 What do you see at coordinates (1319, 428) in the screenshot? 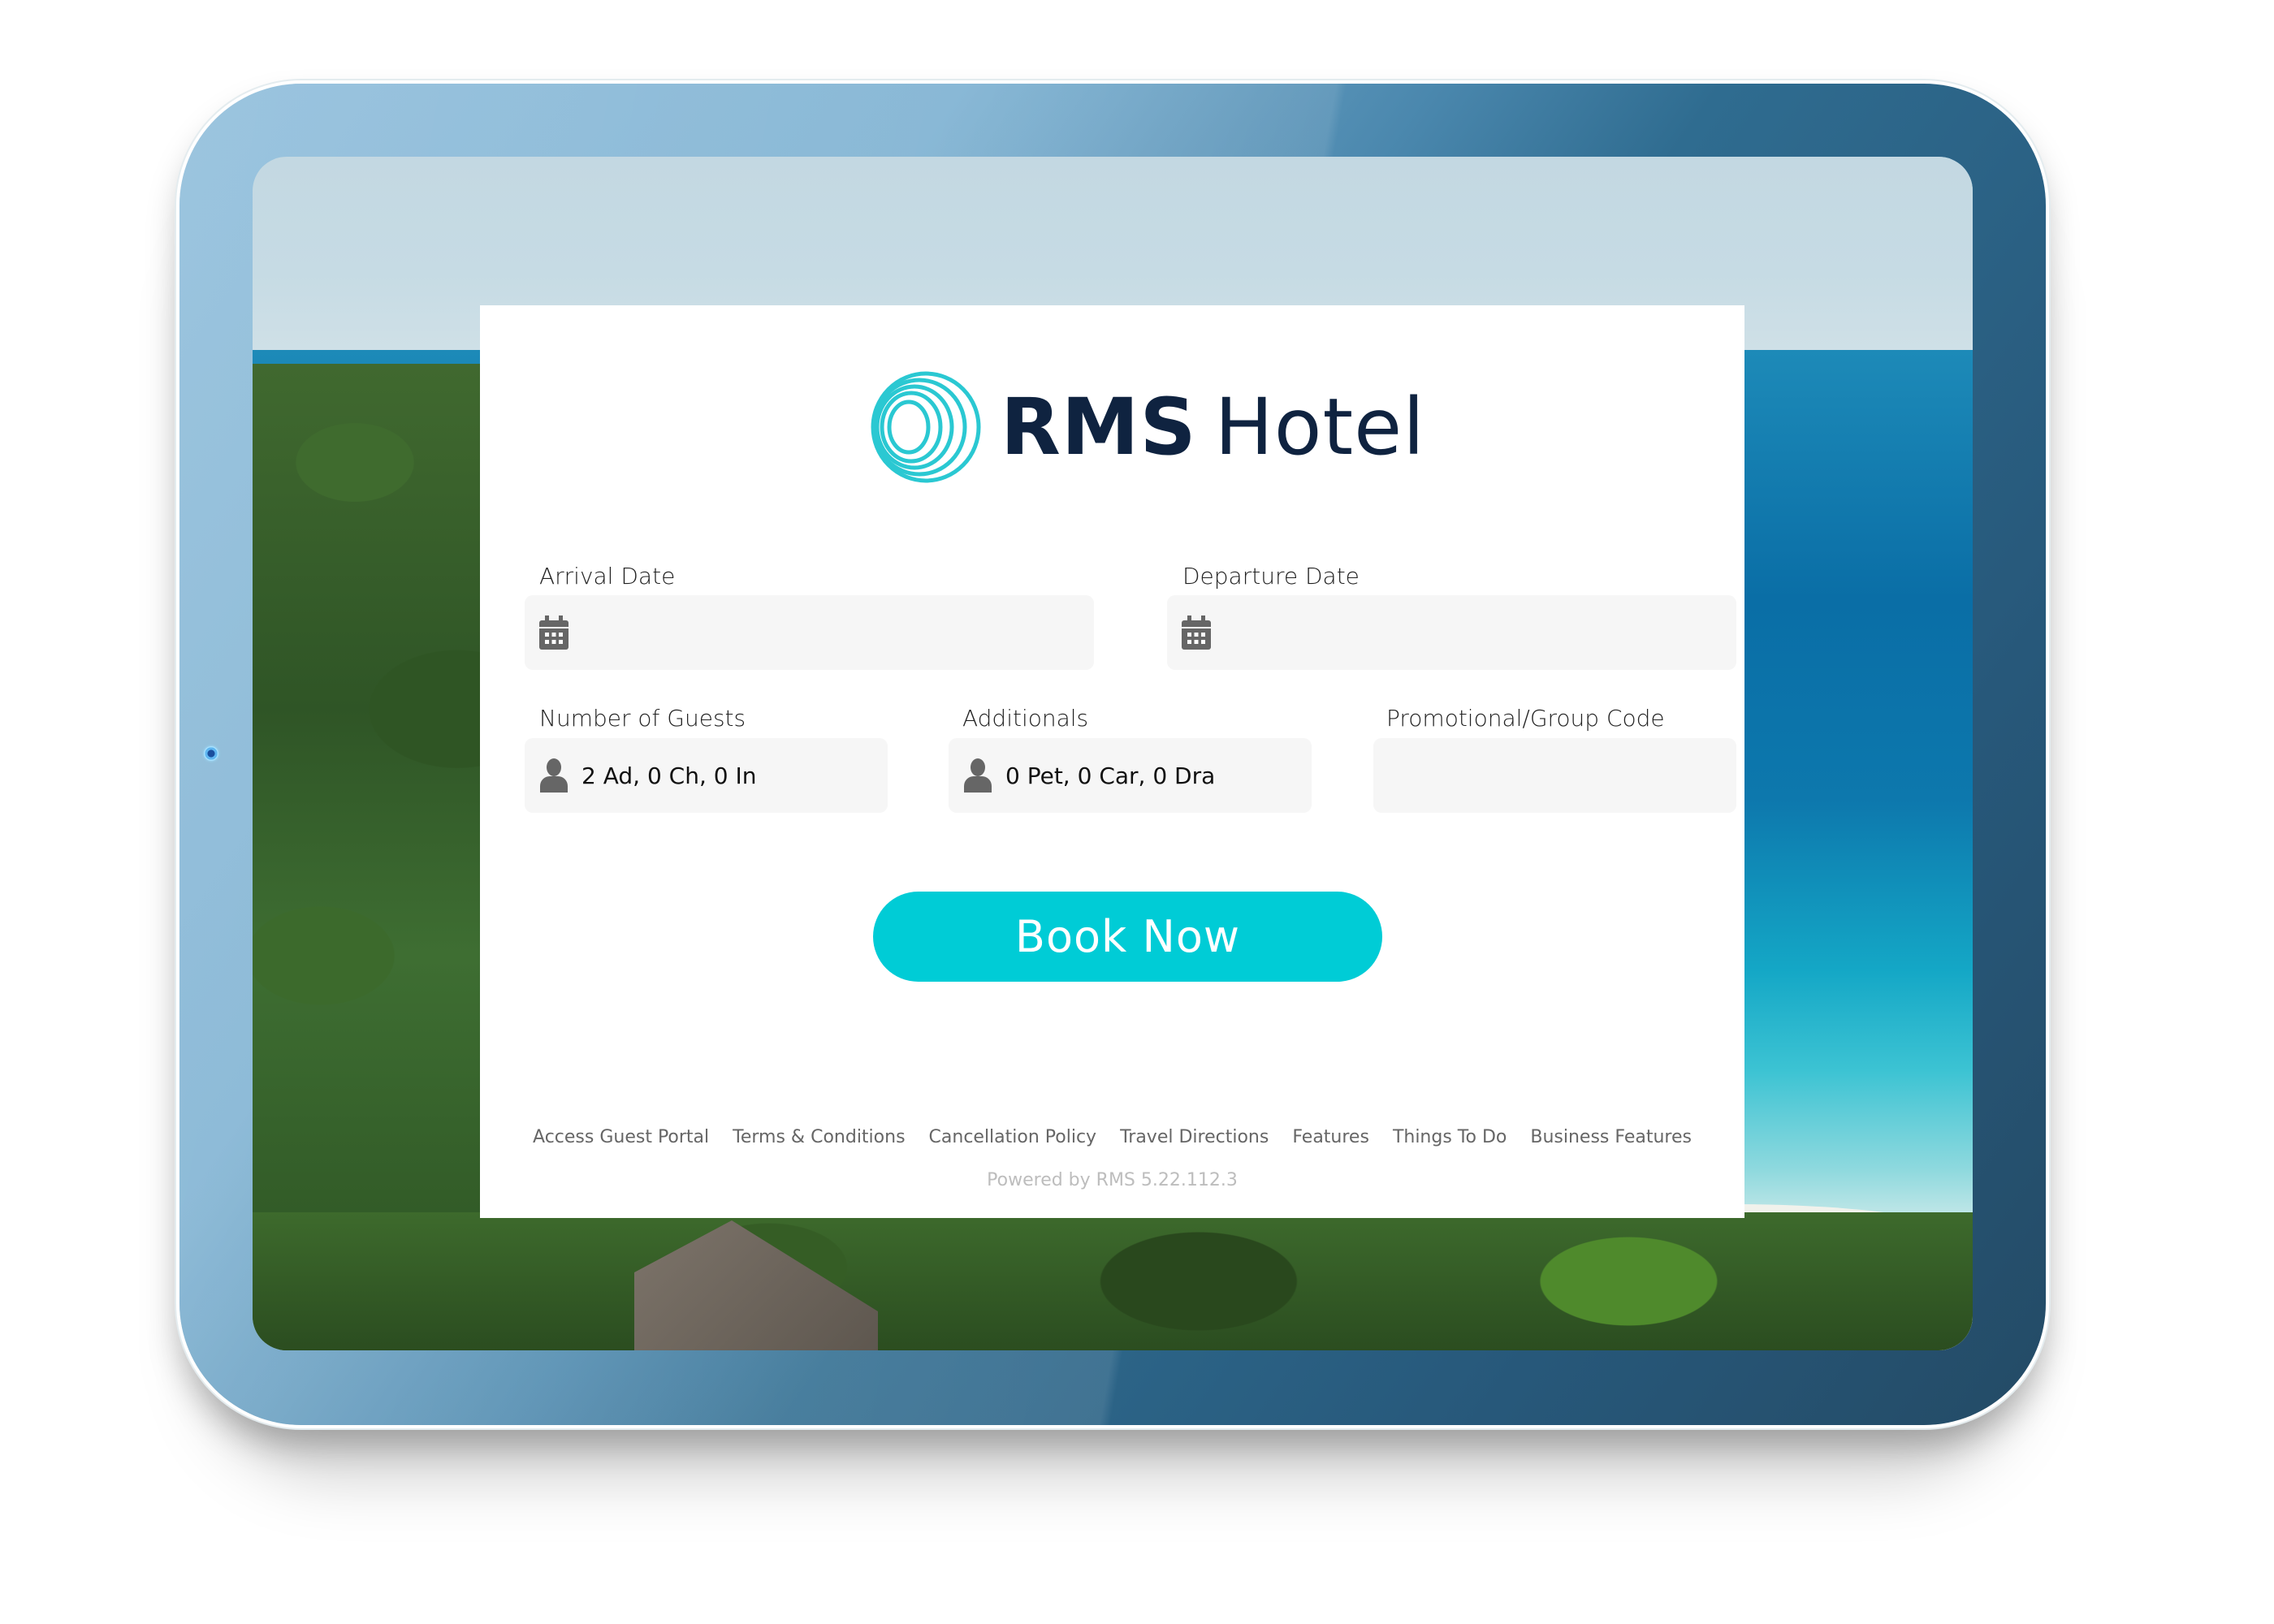
I see `brand-name-light: Hotel` at bounding box center [1319, 428].